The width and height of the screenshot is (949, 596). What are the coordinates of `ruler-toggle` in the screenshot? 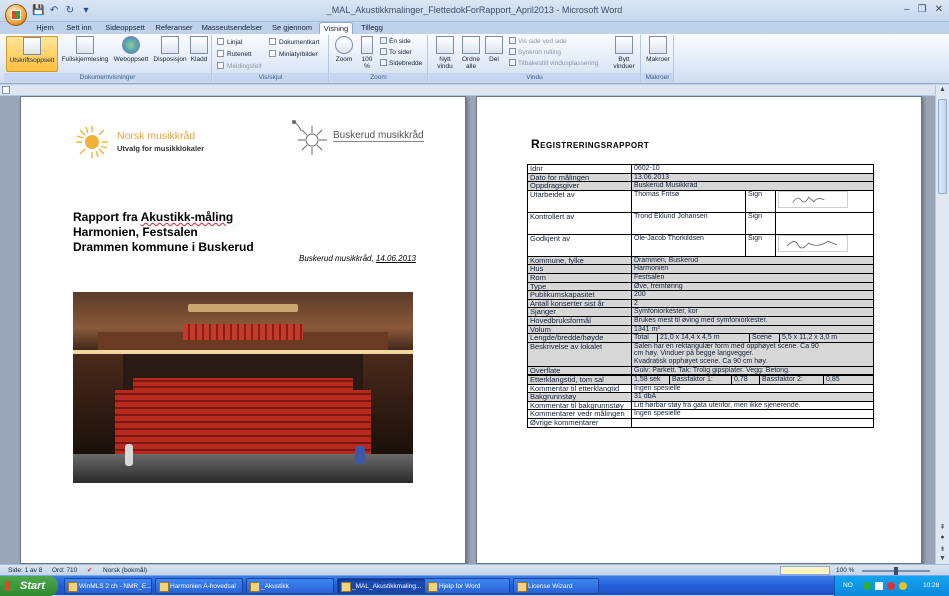 It's located at (6, 90).